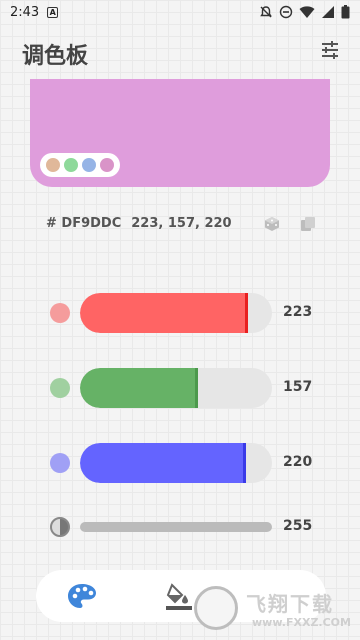 The image size is (360, 640). I want to click on blue-slider-row: 220, so click(180, 463).